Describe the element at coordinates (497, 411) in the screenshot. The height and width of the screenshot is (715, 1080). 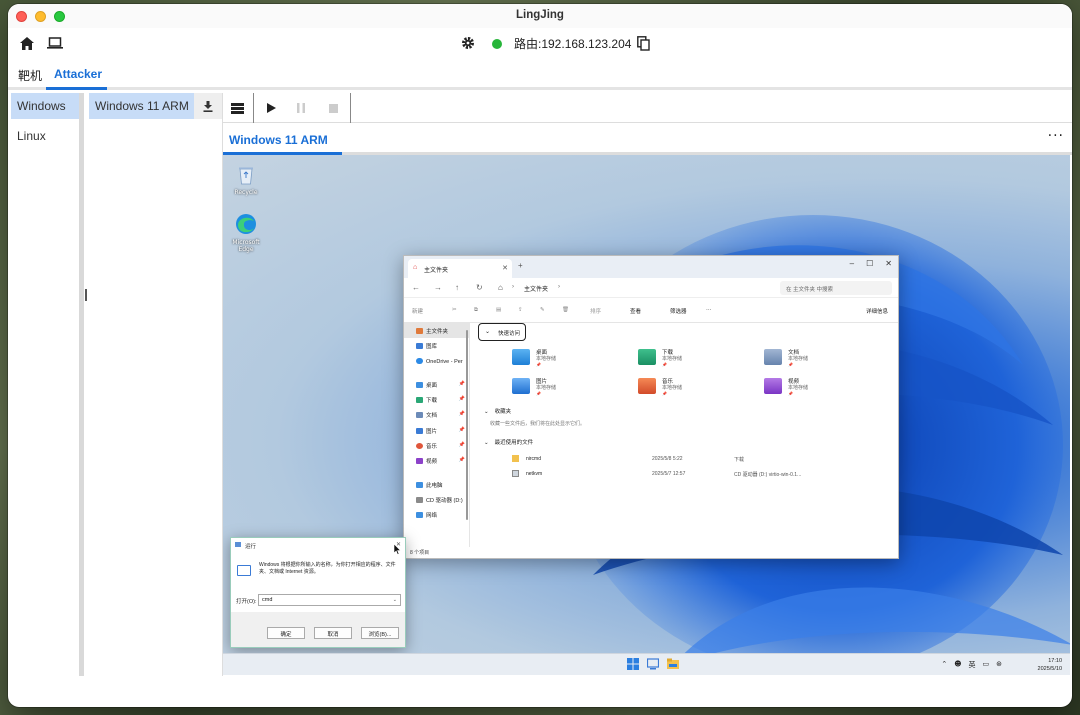
I see `favorites-header: ⌄ 收藏夹` at that location.